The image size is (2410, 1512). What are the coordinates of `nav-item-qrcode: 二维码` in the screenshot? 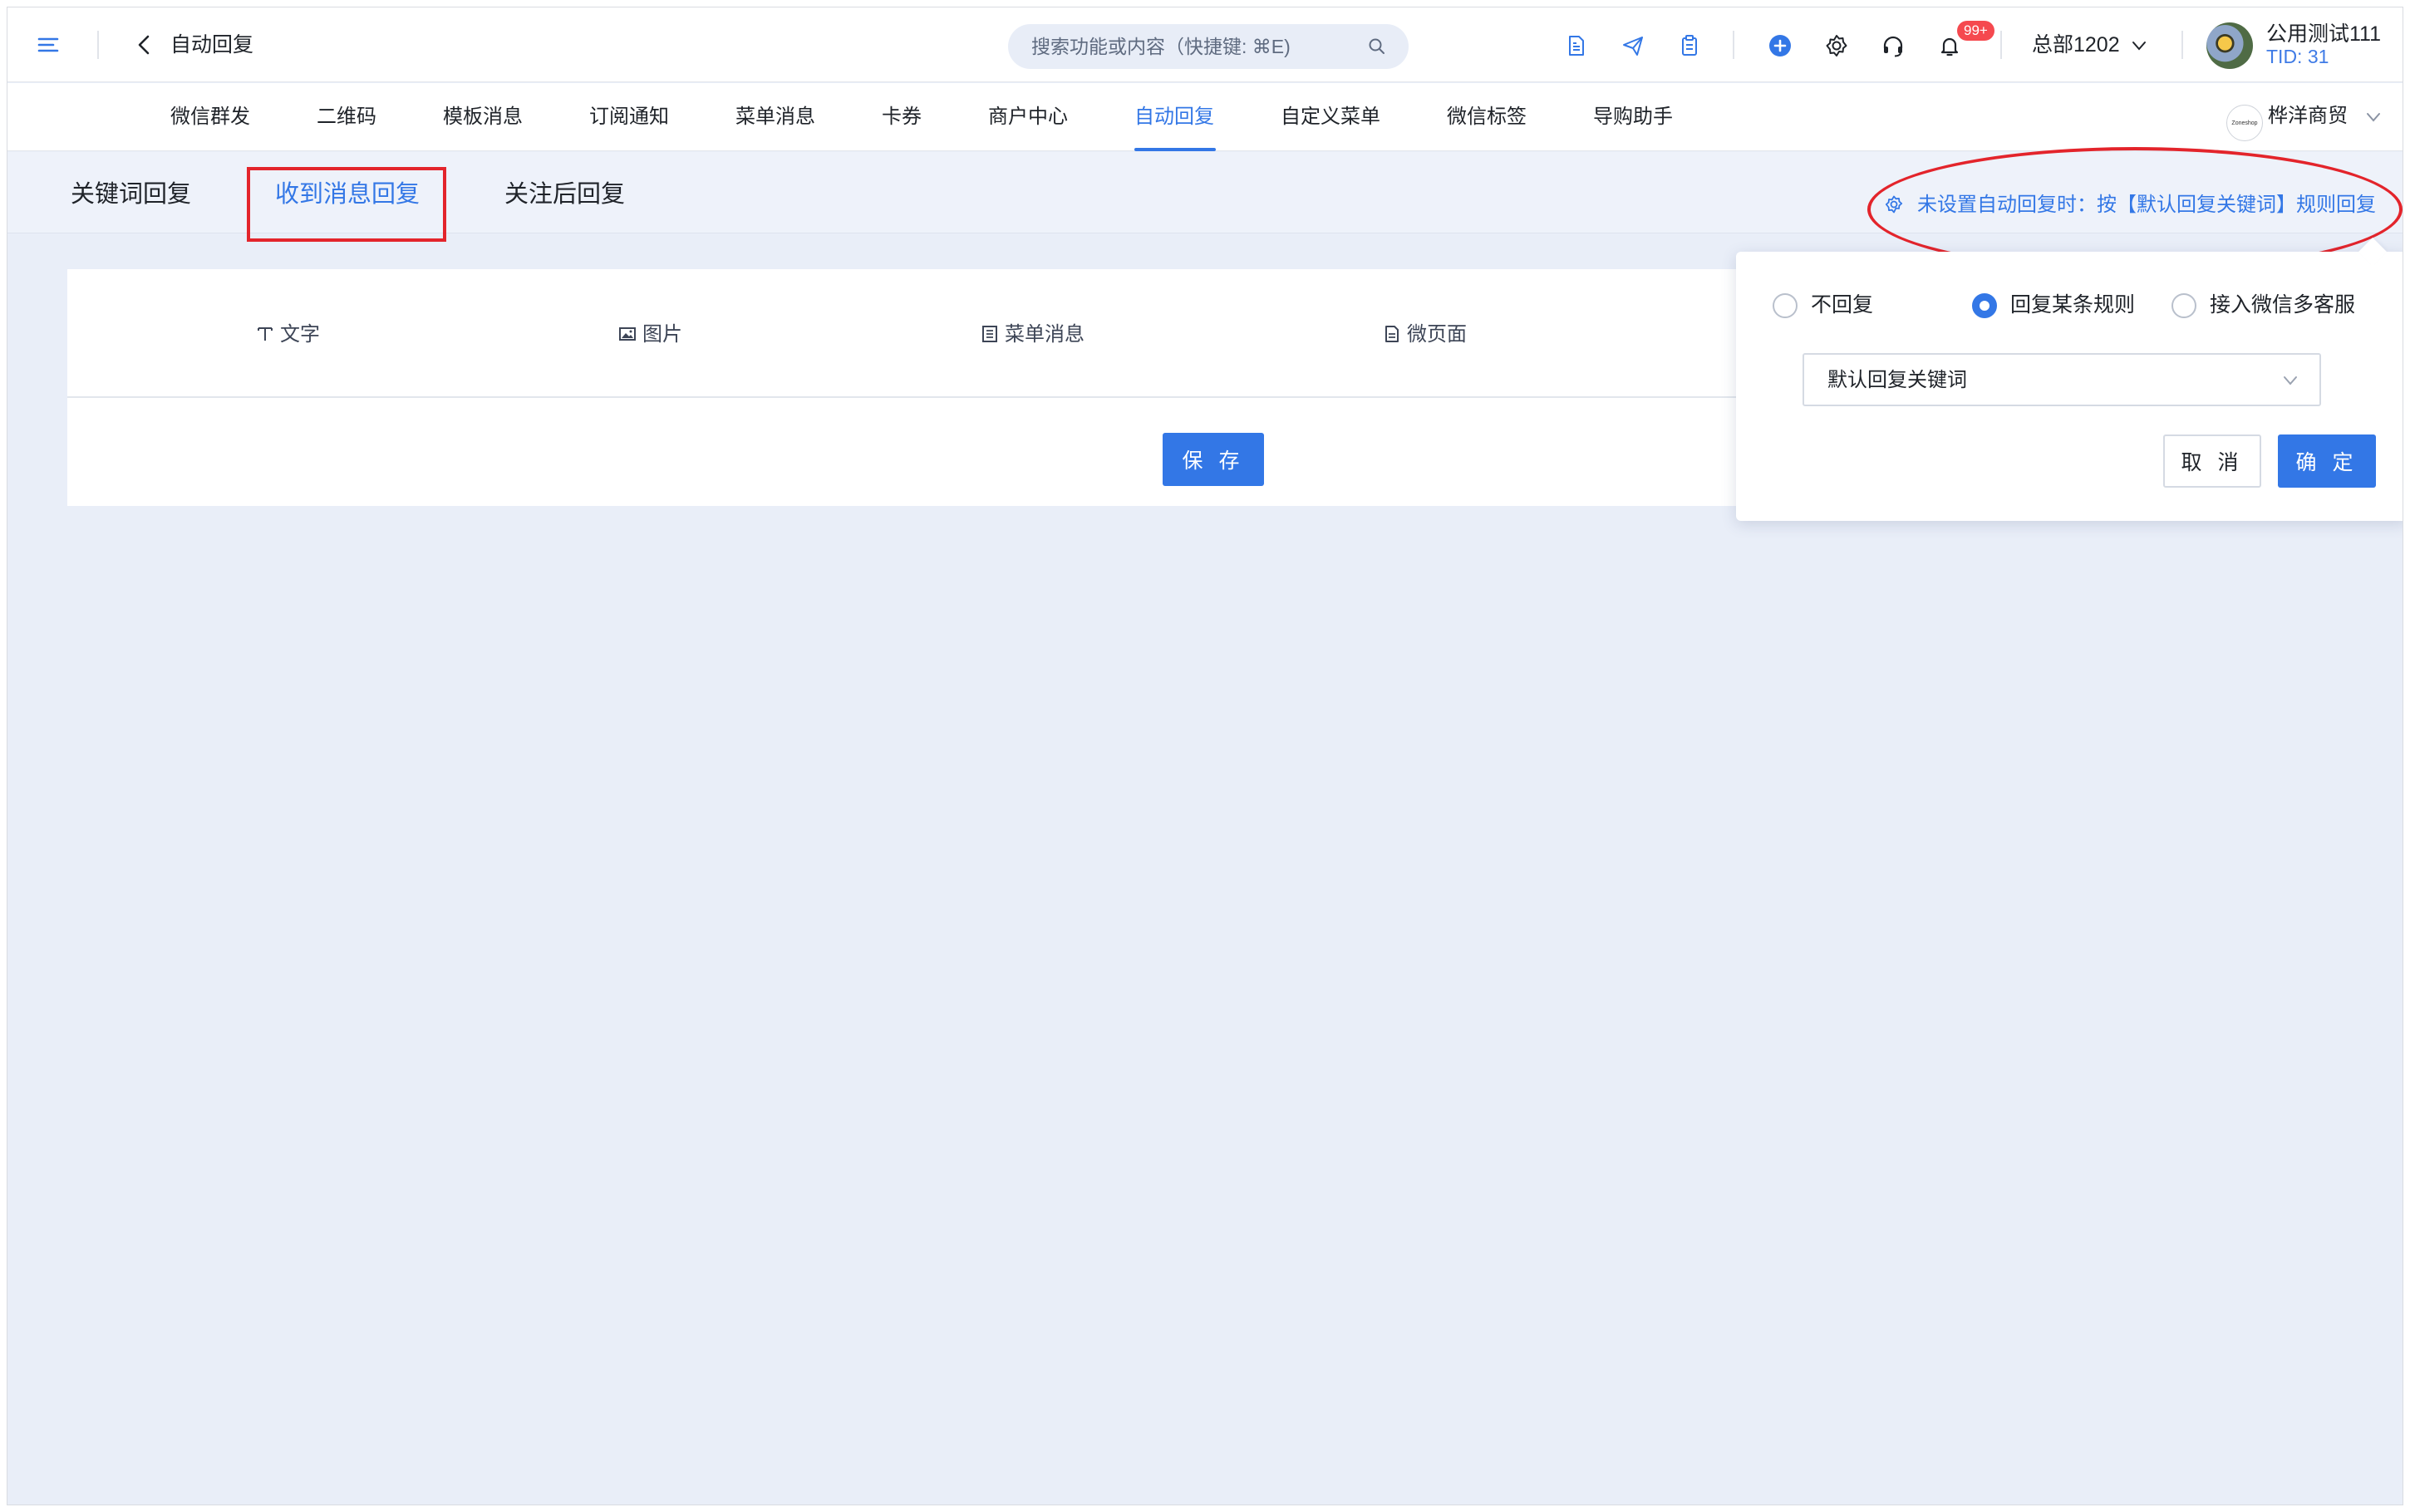 It's located at (346, 118).